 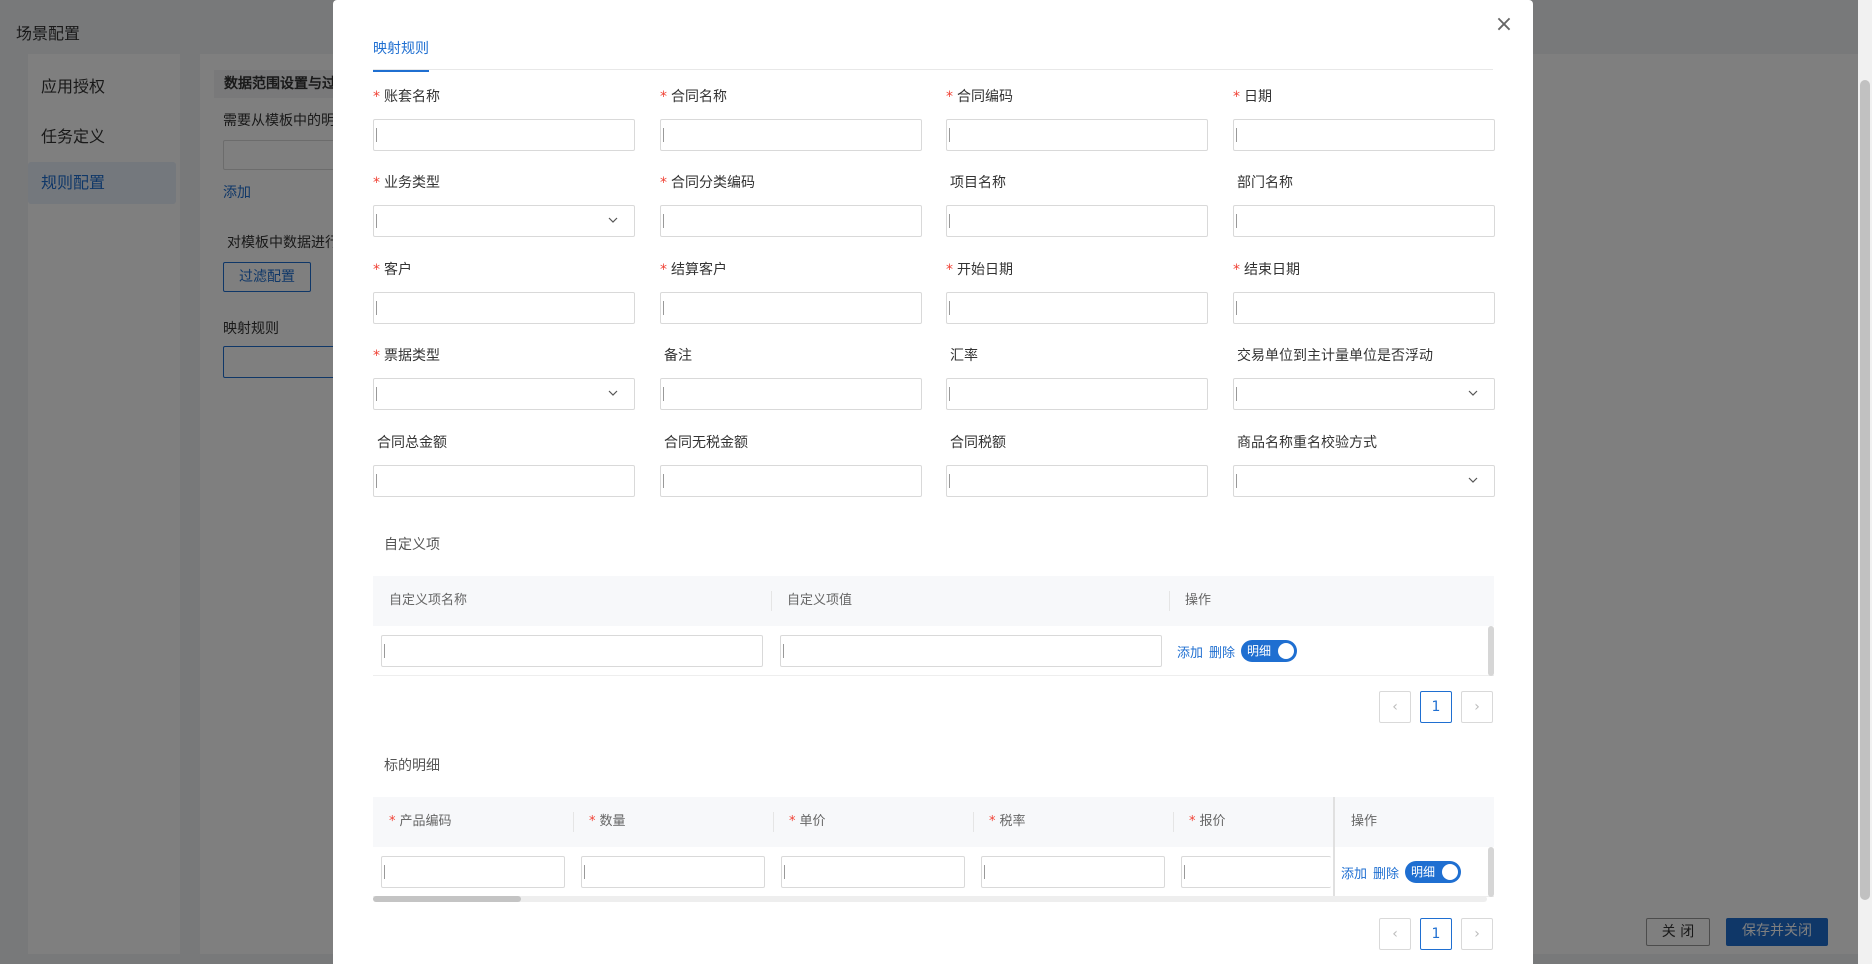 What do you see at coordinates (1265, 183) in the screenshot?
I see `field-label: 部门名称` at bounding box center [1265, 183].